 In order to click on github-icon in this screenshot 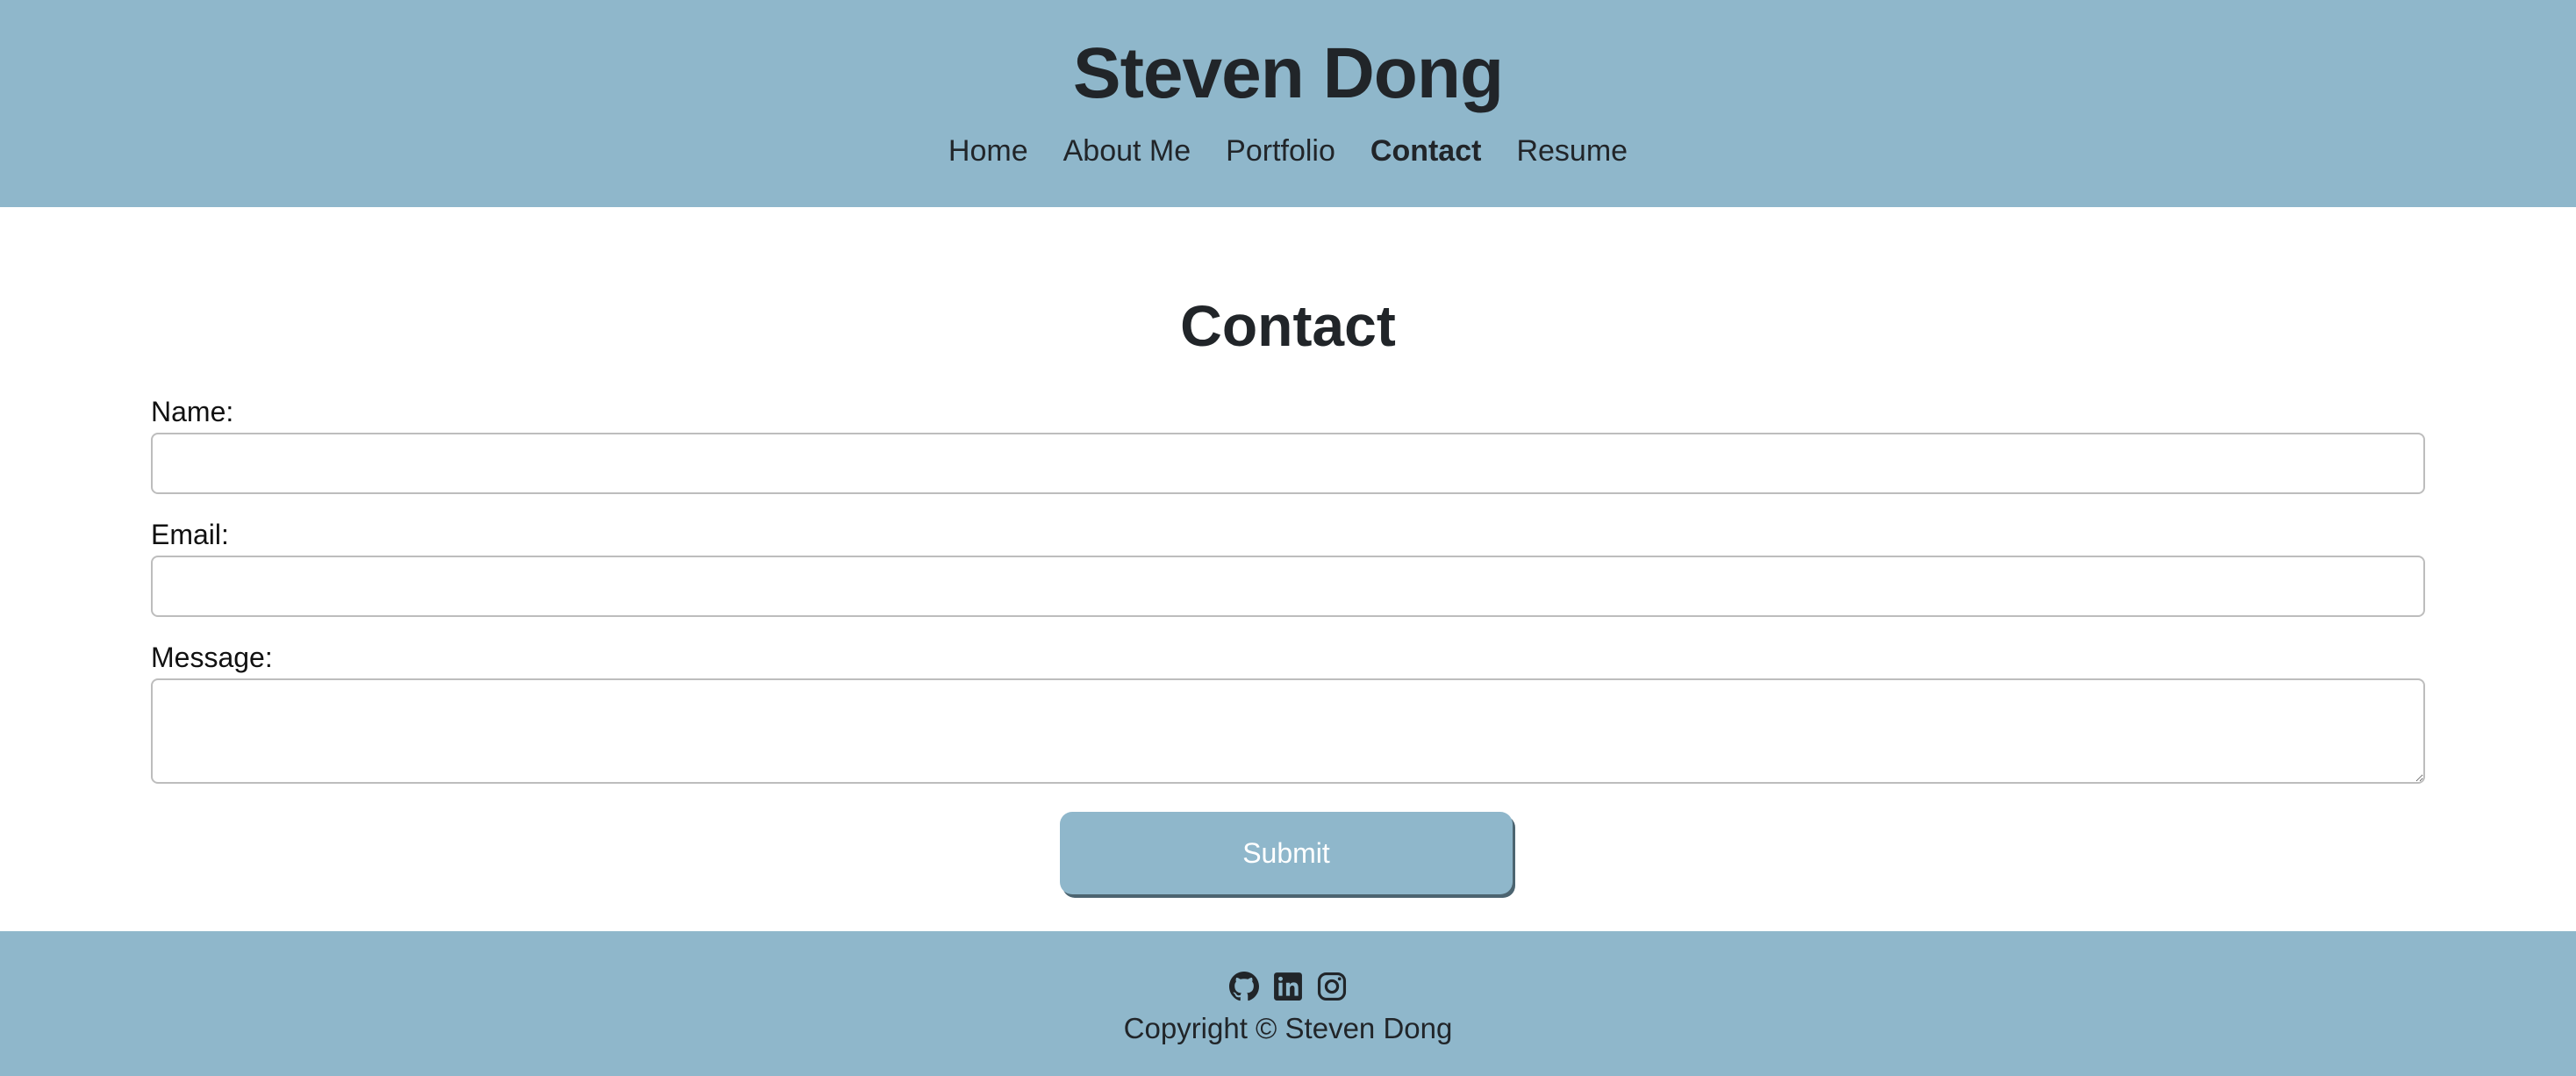, I will do `click(1244, 986)`.